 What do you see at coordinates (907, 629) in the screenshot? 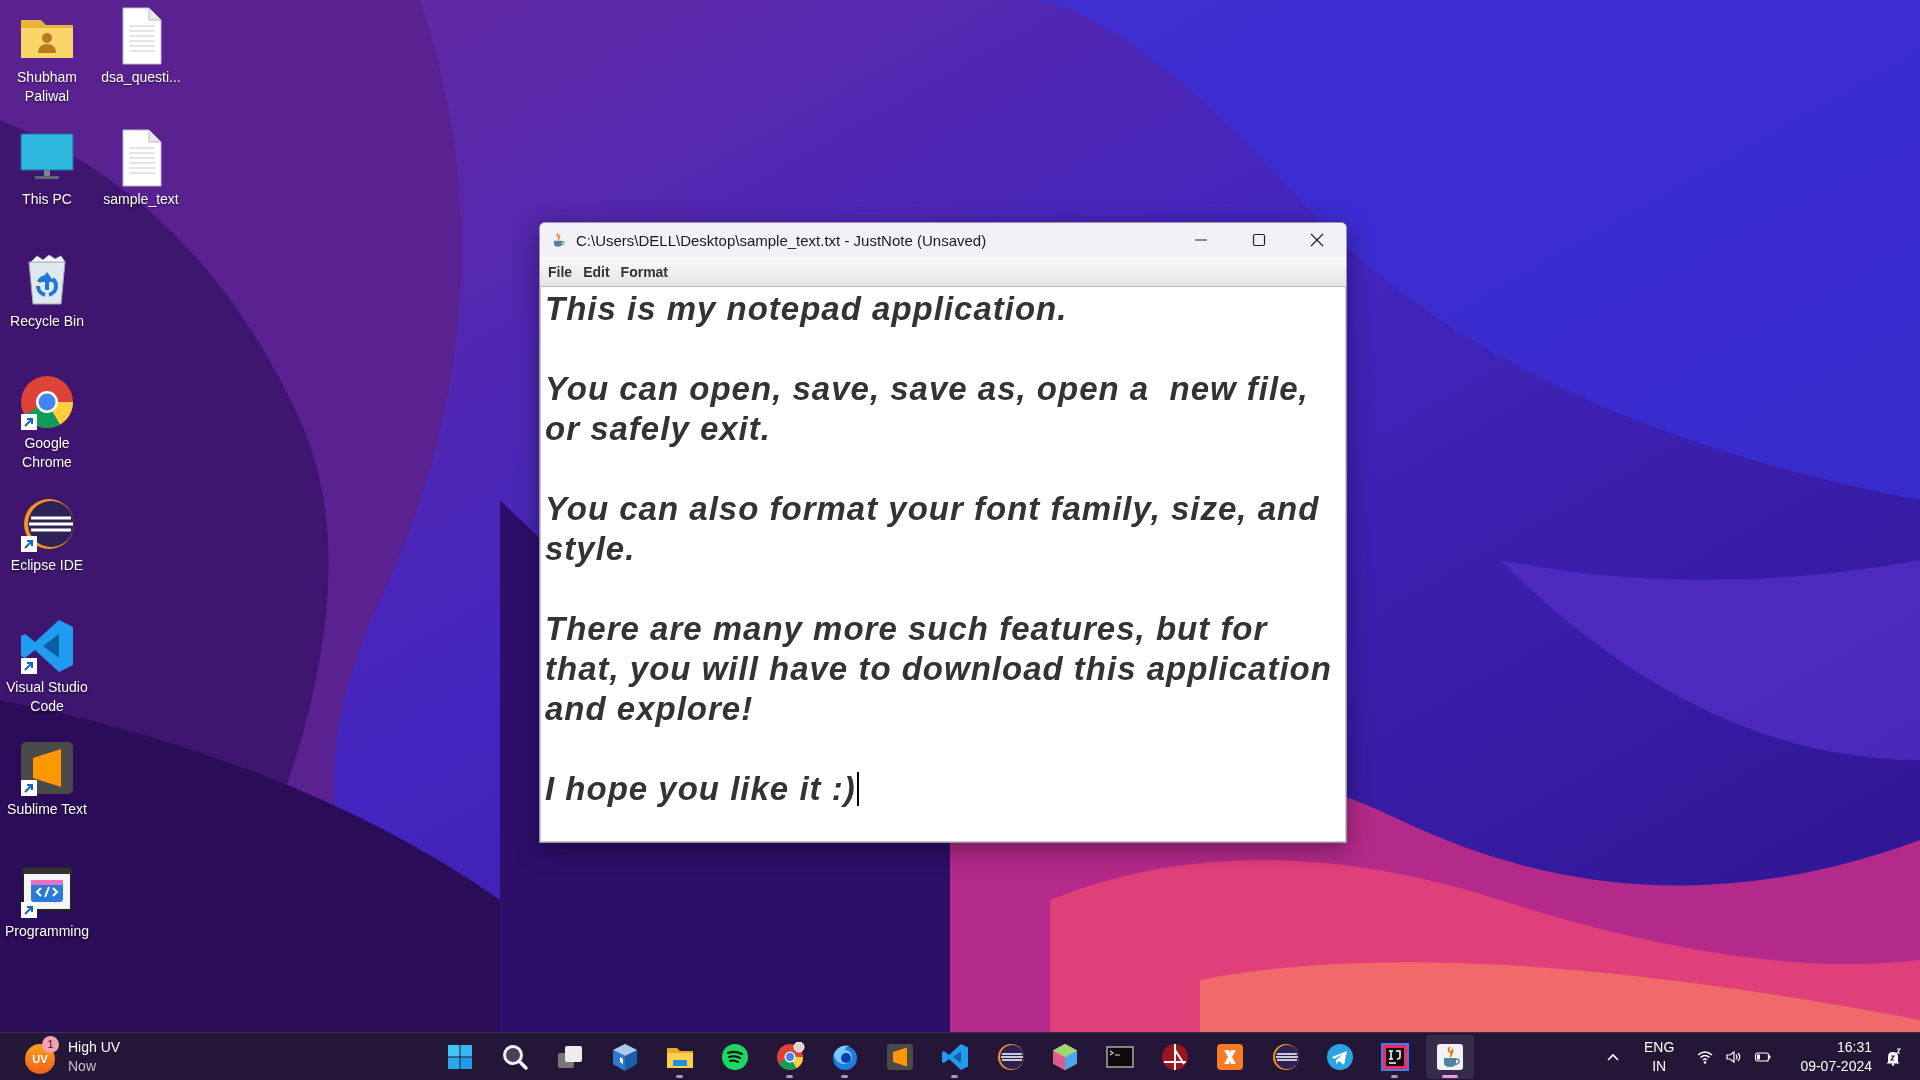
I see `text-line: There are many more such features, but for` at bounding box center [907, 629].